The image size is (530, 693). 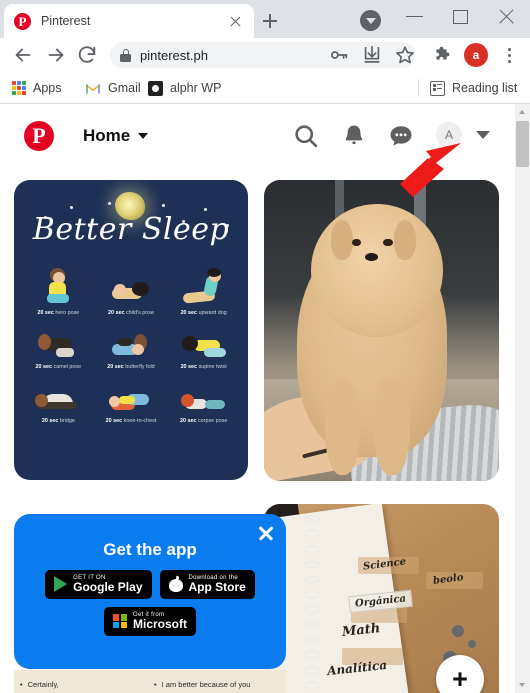 I want to click on pose-item: 20 sec bridge, so click(x=58, y=400).